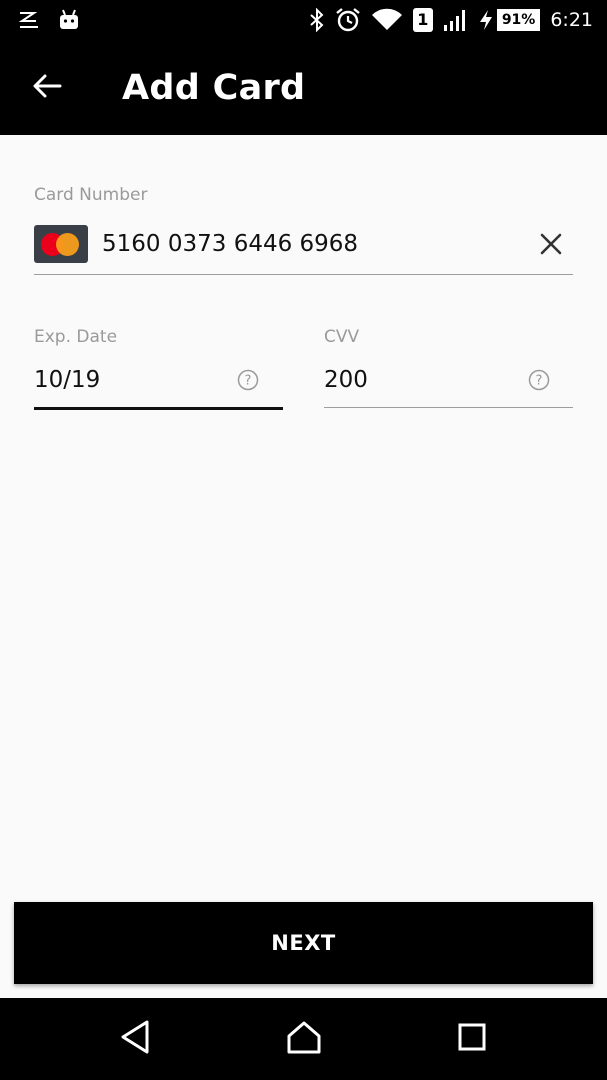  Describe the element at coordinates (49, 20) in the screenshot. I see `status-bar-left` at that location.